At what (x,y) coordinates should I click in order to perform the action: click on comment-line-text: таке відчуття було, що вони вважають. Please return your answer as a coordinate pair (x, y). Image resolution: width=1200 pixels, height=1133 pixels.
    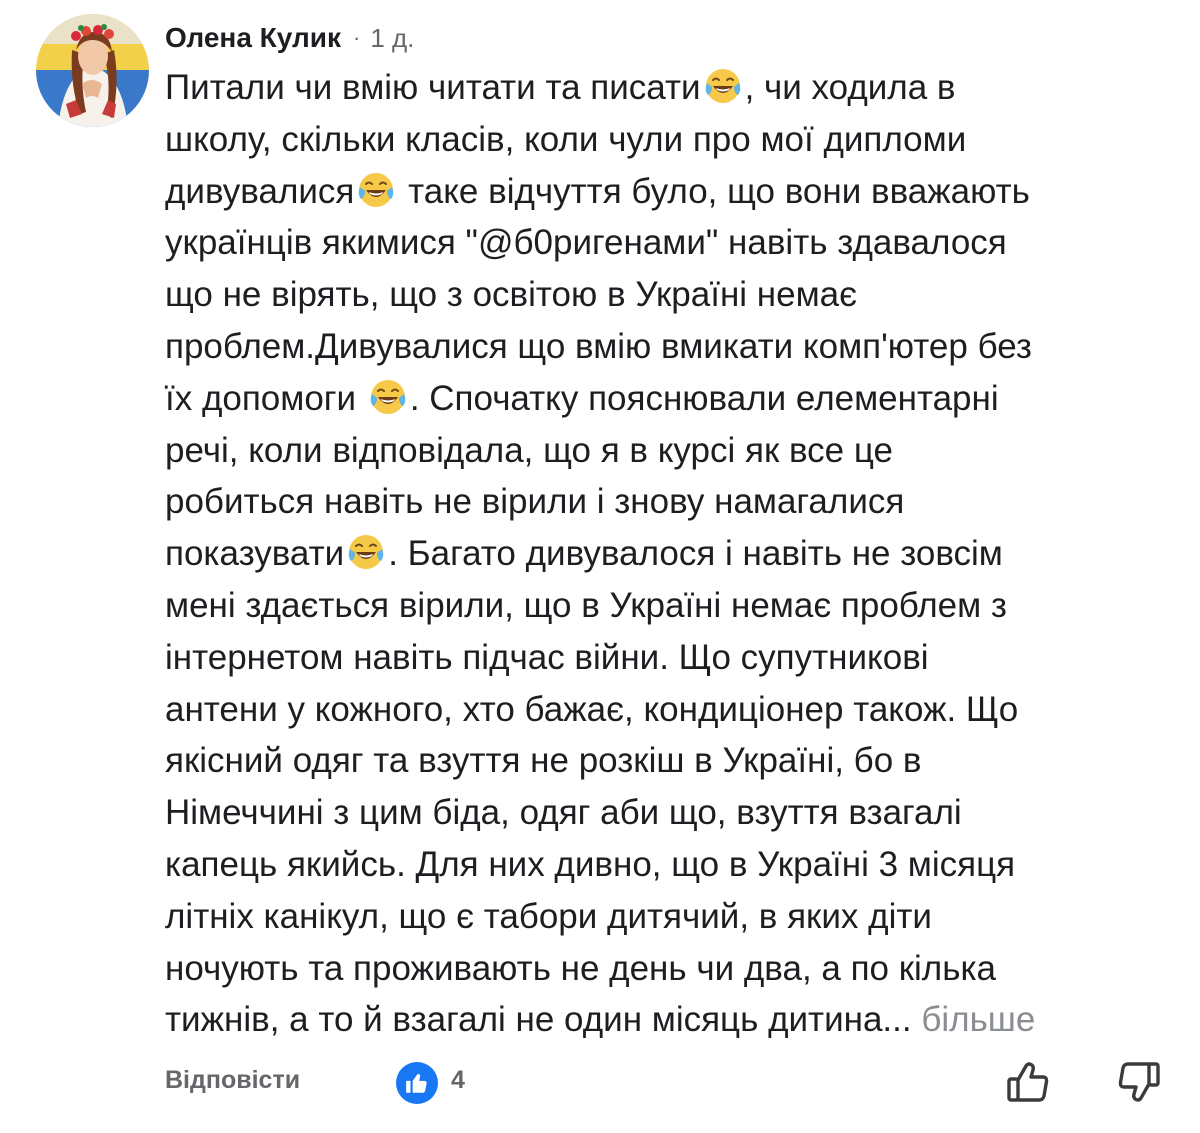
    Looking at the image, I should click on (714, 191).